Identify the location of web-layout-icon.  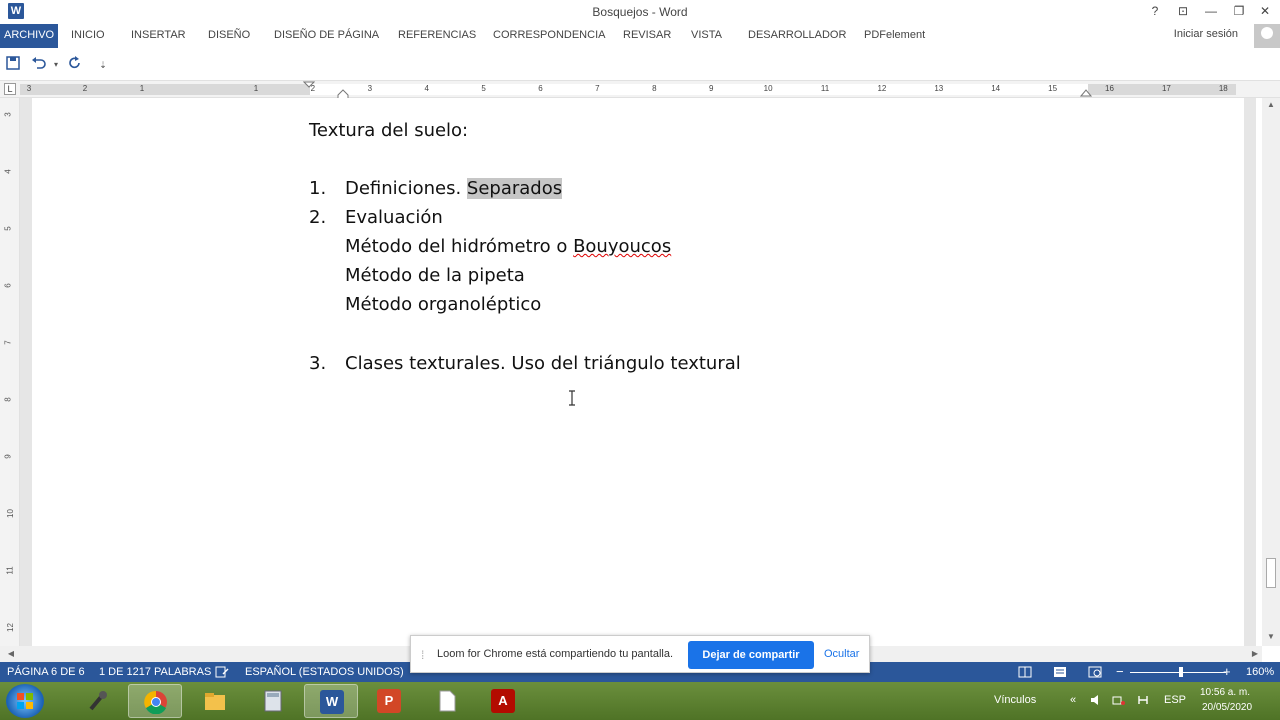
(1095, 673).